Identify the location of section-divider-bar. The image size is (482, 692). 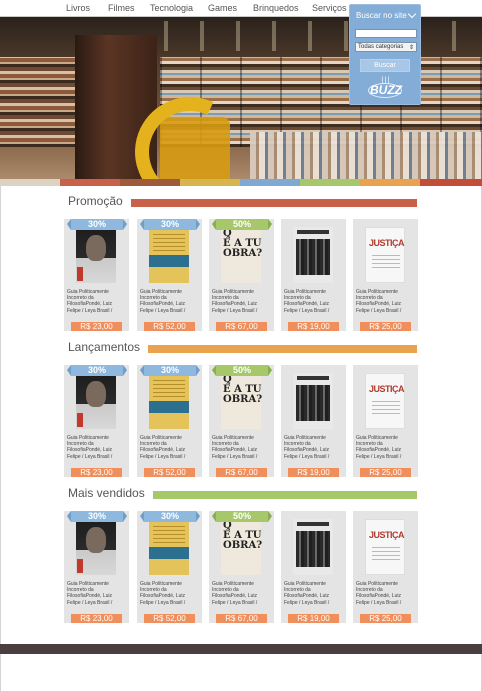
(274, 203).